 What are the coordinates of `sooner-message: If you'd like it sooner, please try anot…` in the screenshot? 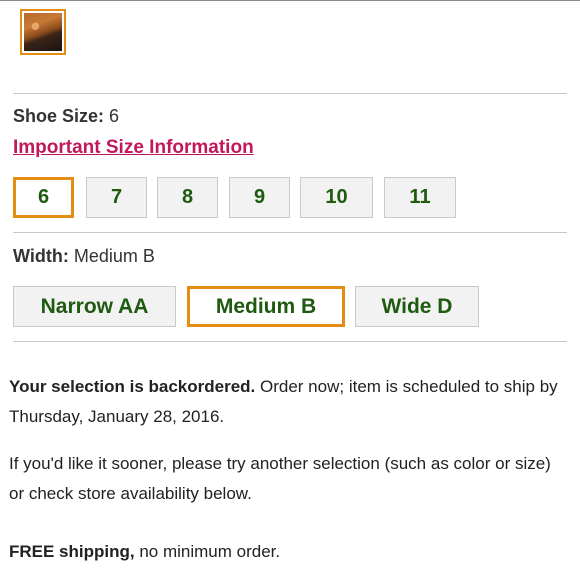 It's located at (280, 478).